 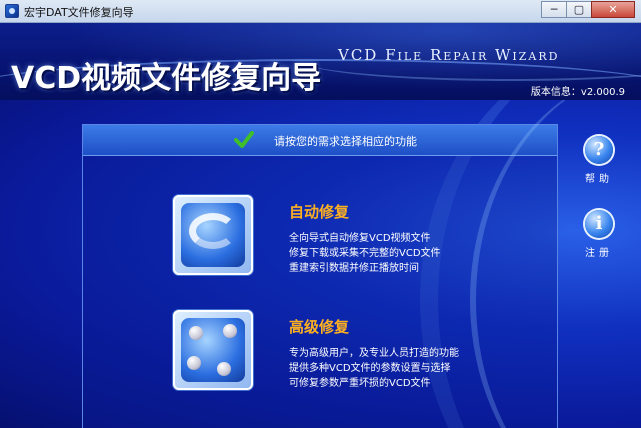 What do you see at coordinates (449, 55) in the screenshot?
I see `app-title-english: VCD File Repair Wizard` at bounding box center [449, 55].